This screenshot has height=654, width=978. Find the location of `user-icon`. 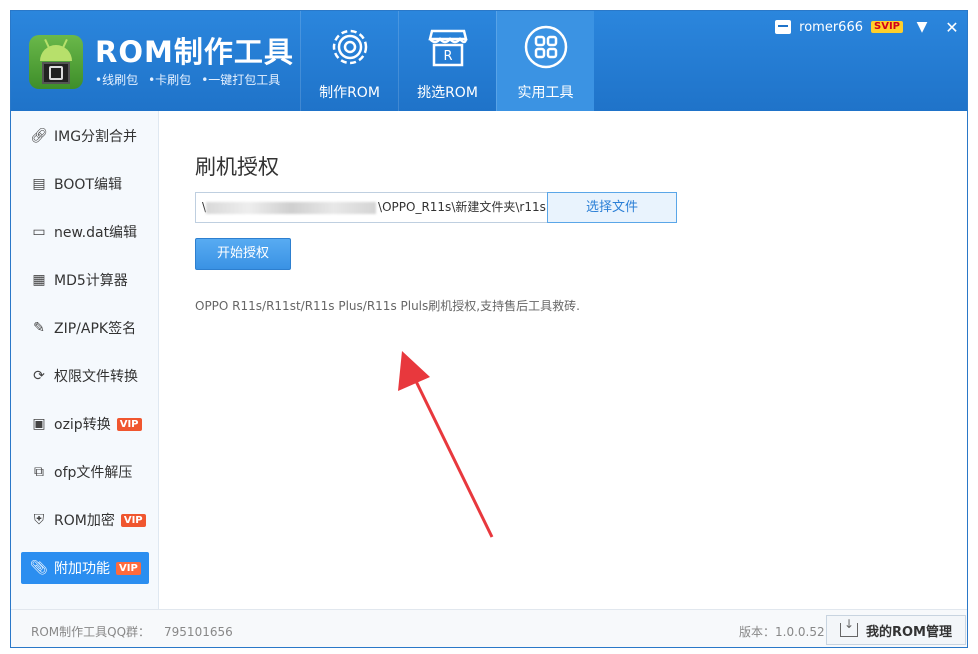

user-icon is located at coordinates (783, 27).